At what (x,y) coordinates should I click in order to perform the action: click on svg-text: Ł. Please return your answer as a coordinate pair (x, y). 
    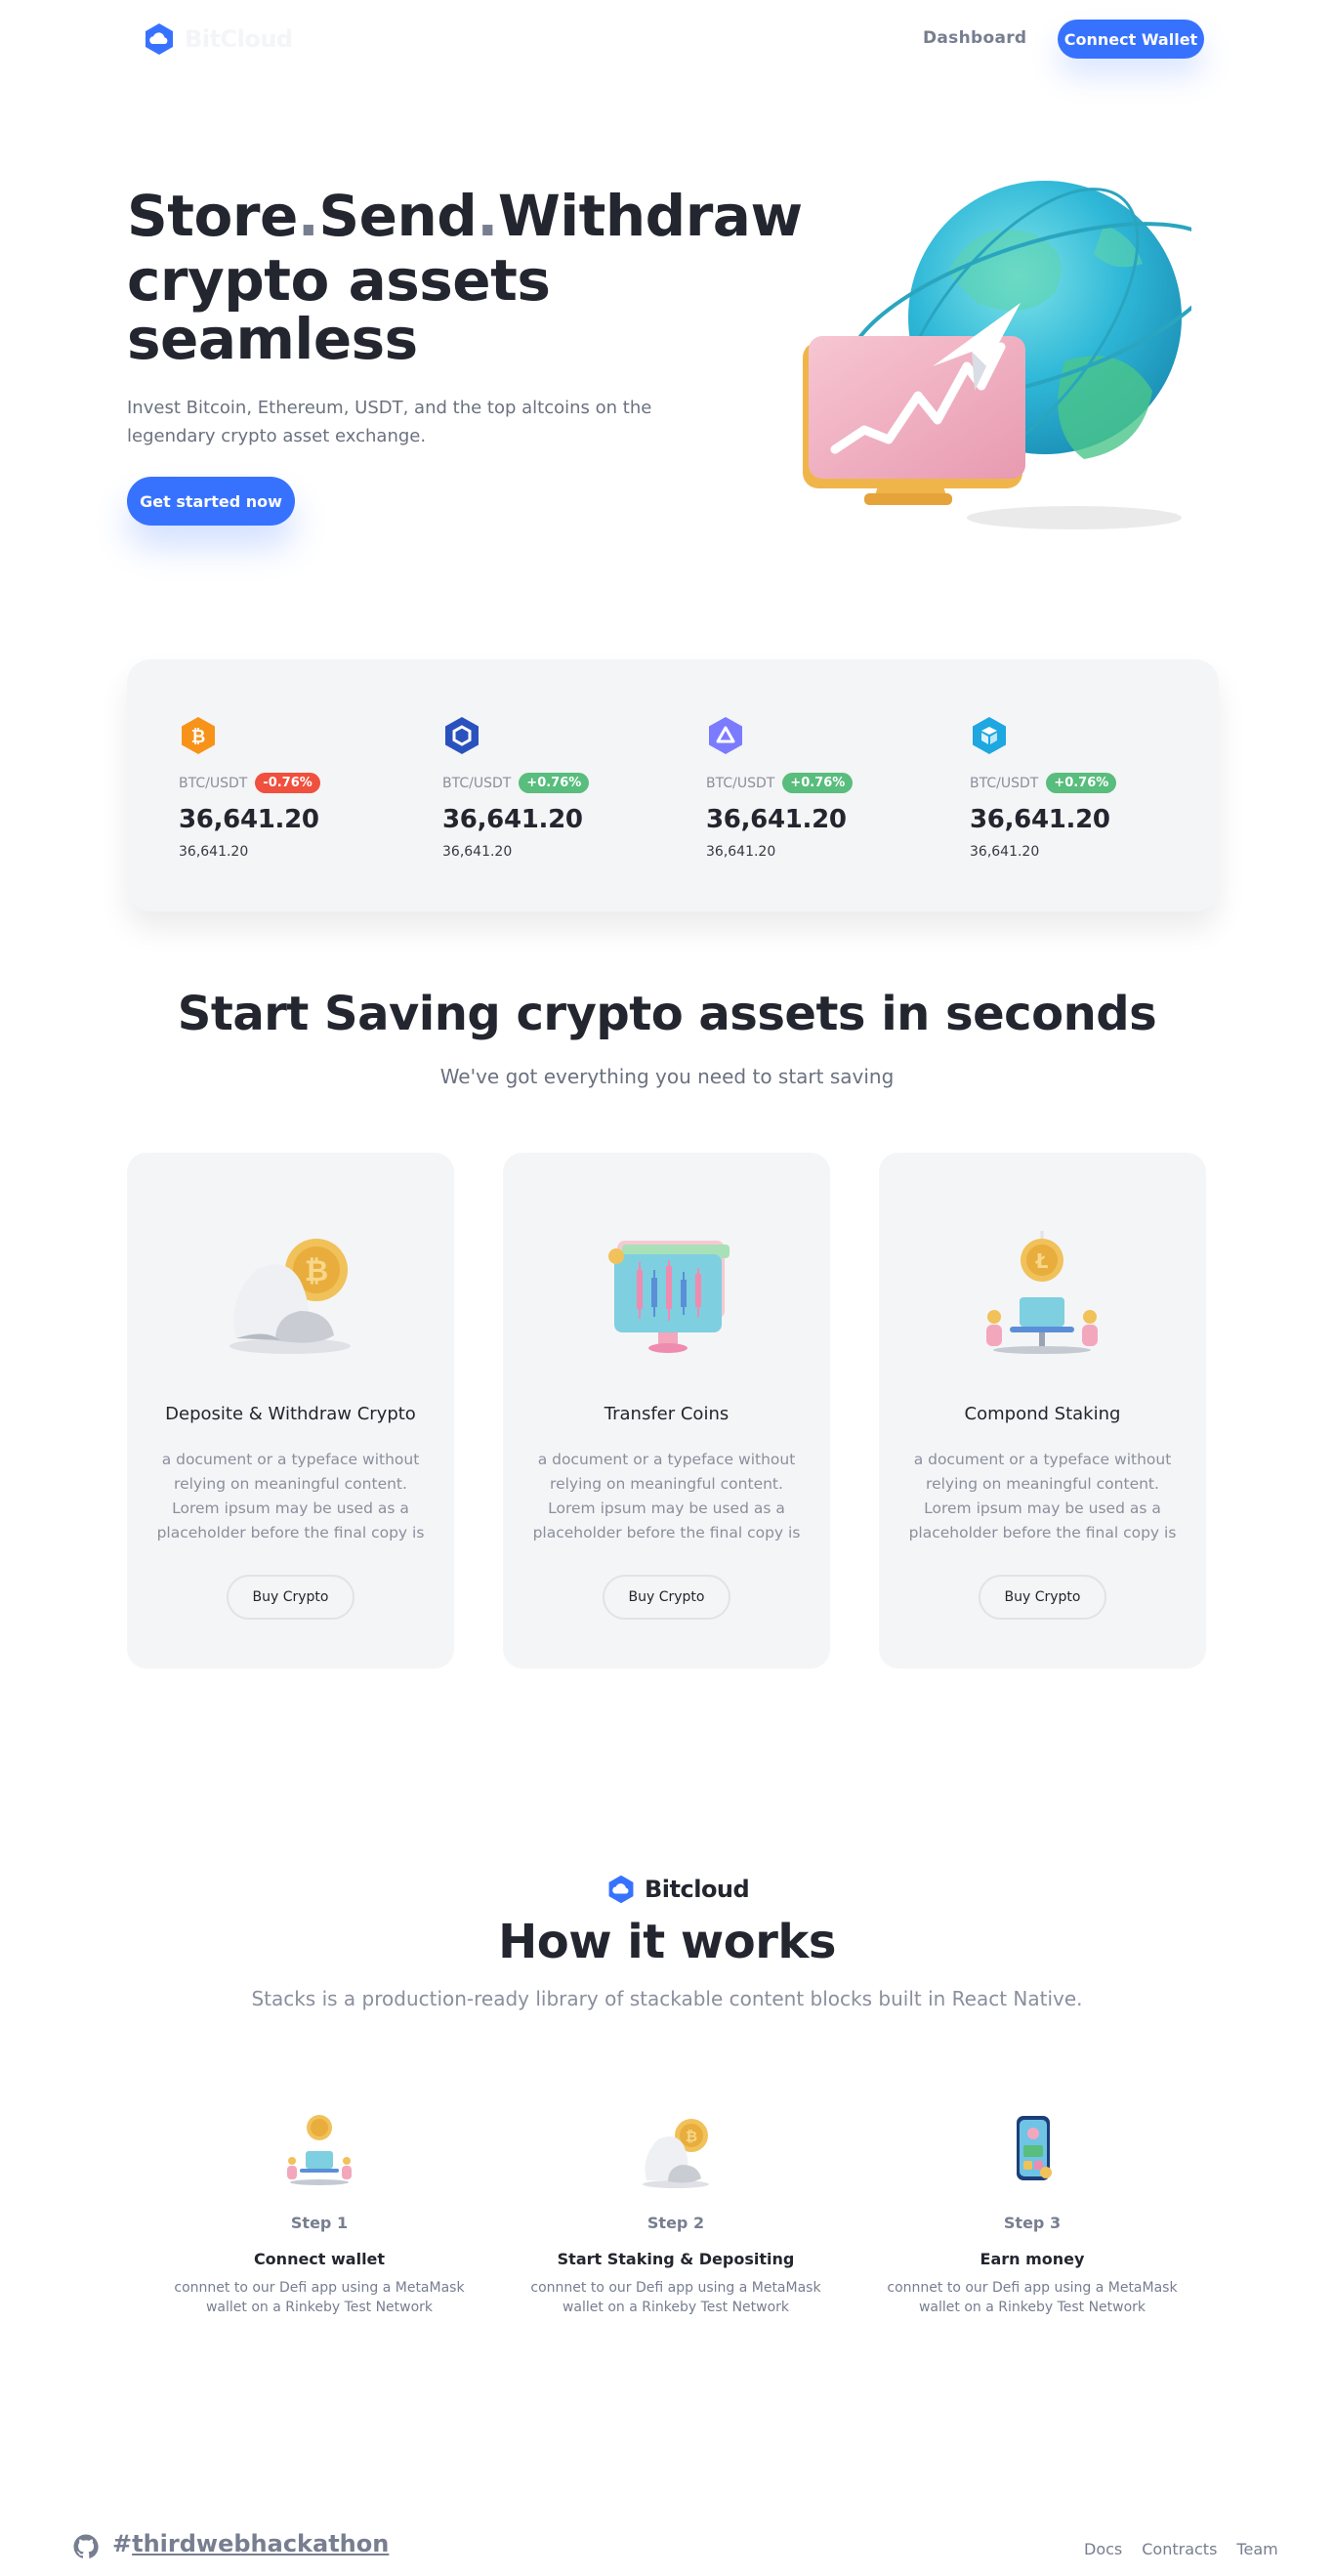
    Looking at the image, I should click on (1042, 1261).